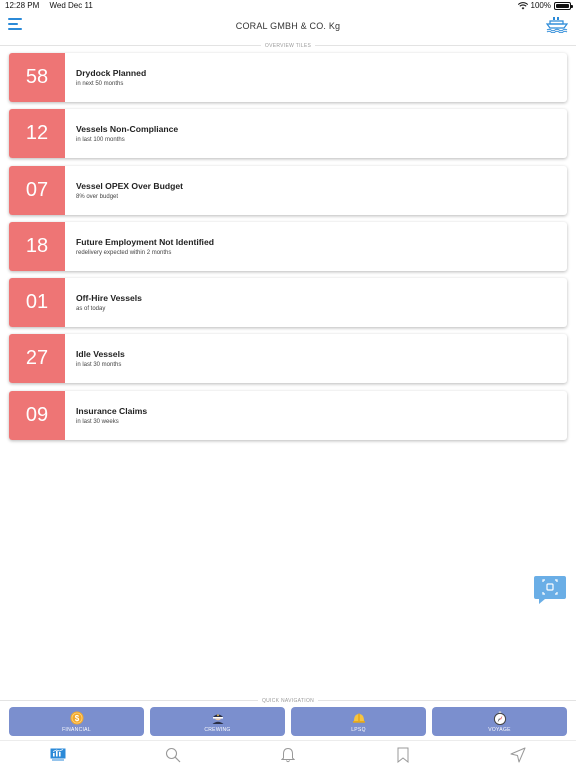 The width and height of the screenshot is (576, 768). What do you see at coordinates (100, 354) in the screenshot?
I see `tile-title: Idle Vessels` at bounding box center [100, 354].